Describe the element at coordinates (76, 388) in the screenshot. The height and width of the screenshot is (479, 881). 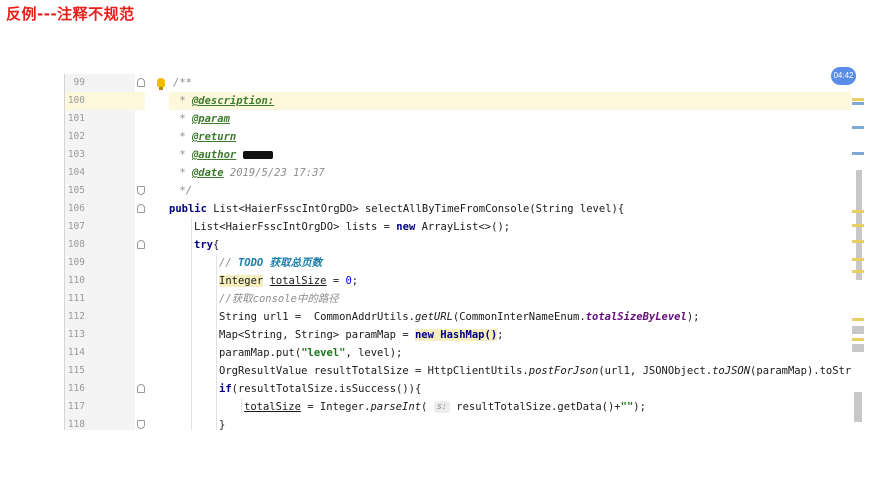
I see `line-number: 116` at that location.